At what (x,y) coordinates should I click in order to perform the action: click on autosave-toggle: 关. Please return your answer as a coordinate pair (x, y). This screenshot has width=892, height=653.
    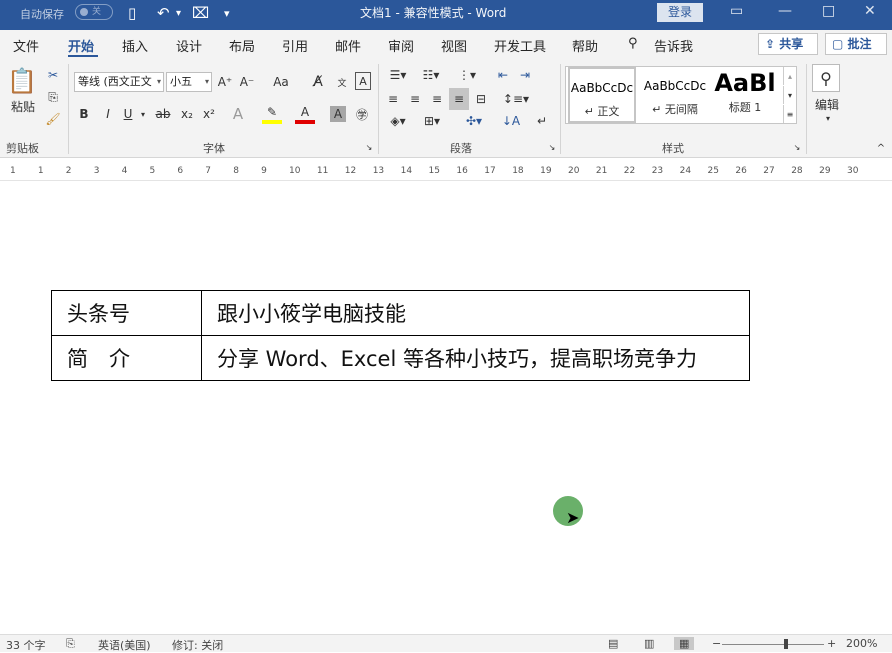
    Looking at the image, I should click on (94, 12).